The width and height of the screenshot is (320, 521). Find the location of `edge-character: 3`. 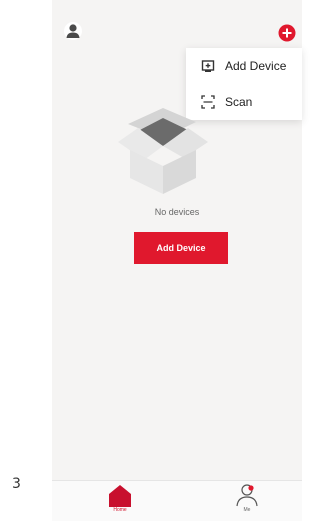

edge-character: 3 is located at coordinates (16, 484).